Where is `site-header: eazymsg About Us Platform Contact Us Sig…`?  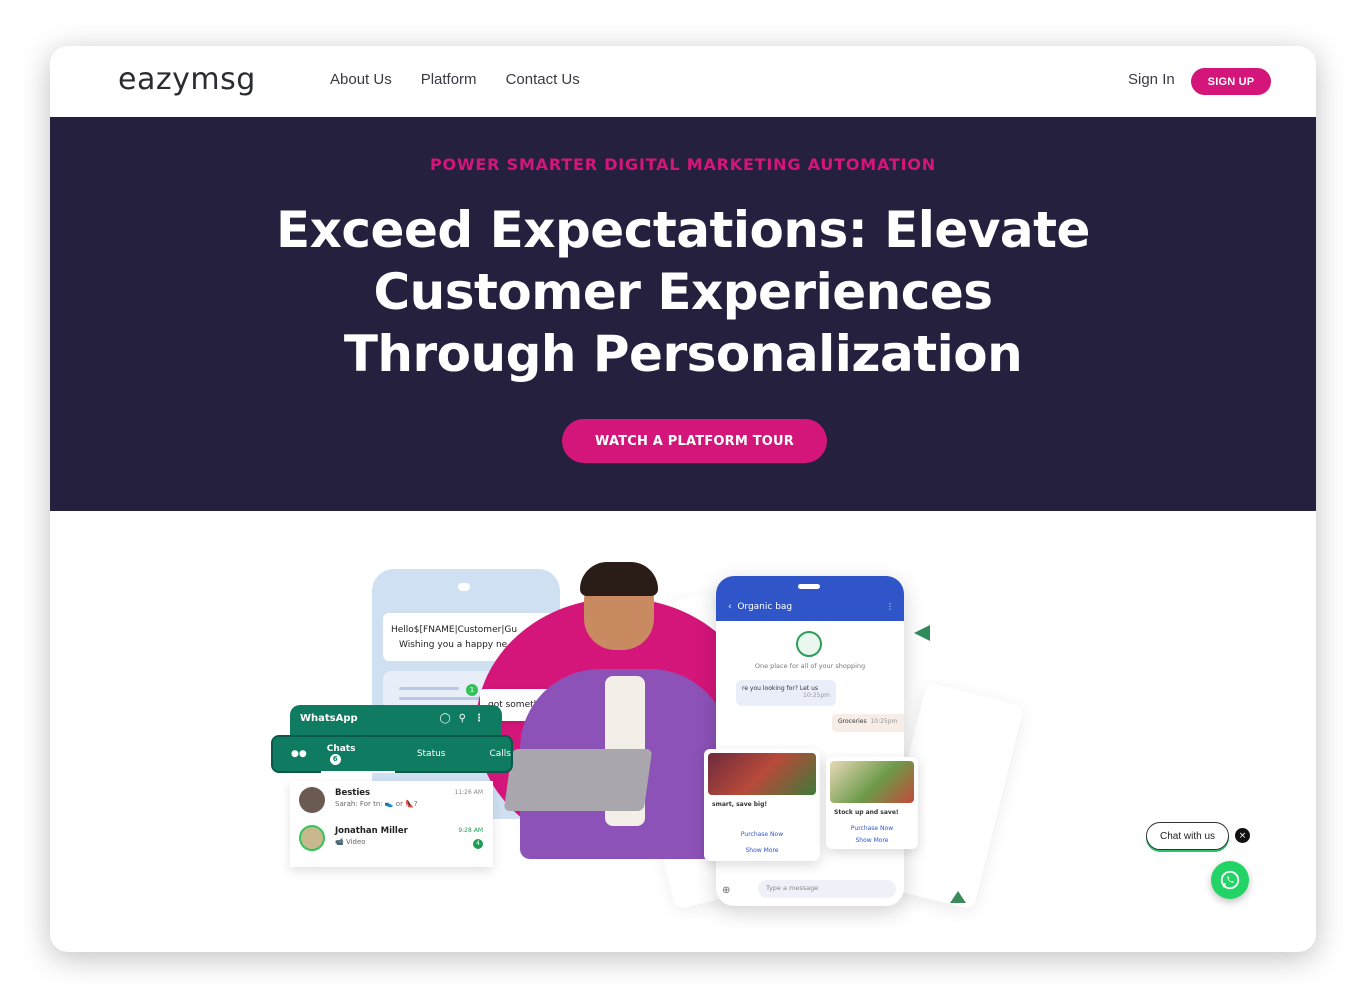
site-header: eazymsg About Us Platform Contact Us Sig… is located at coordinates (683, 81).